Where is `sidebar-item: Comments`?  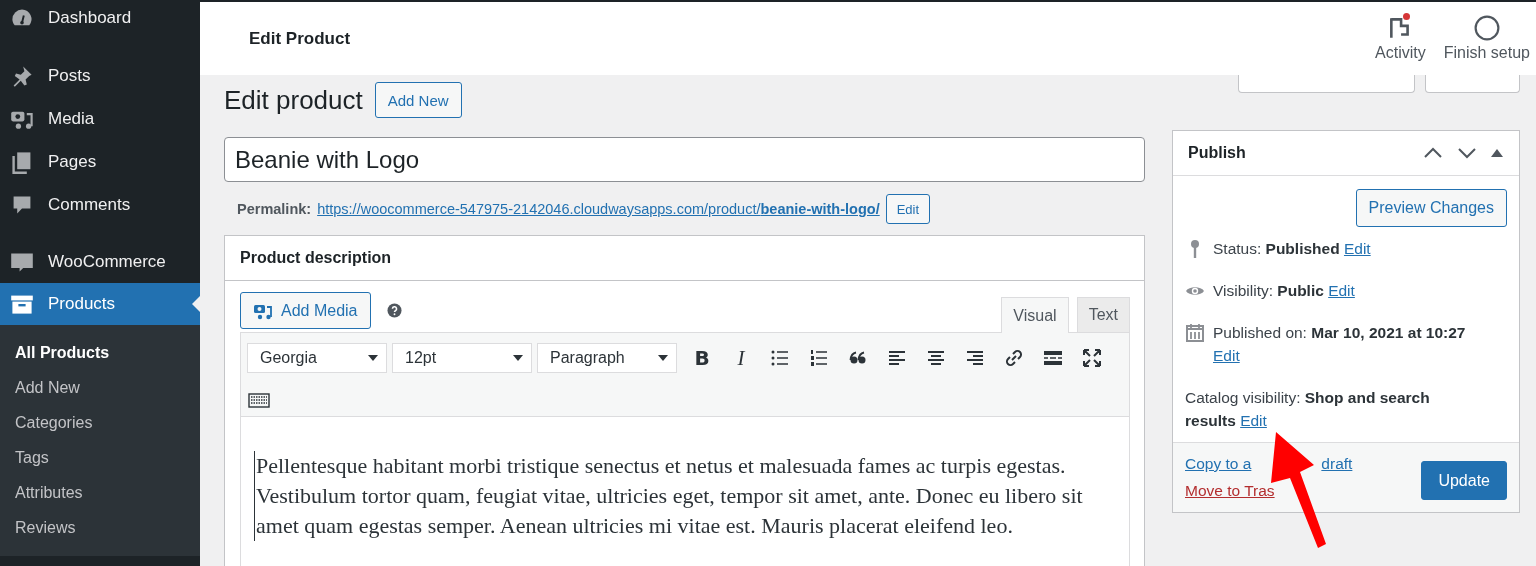 sidebar-item: Comments is located at coordinates (100, 204).